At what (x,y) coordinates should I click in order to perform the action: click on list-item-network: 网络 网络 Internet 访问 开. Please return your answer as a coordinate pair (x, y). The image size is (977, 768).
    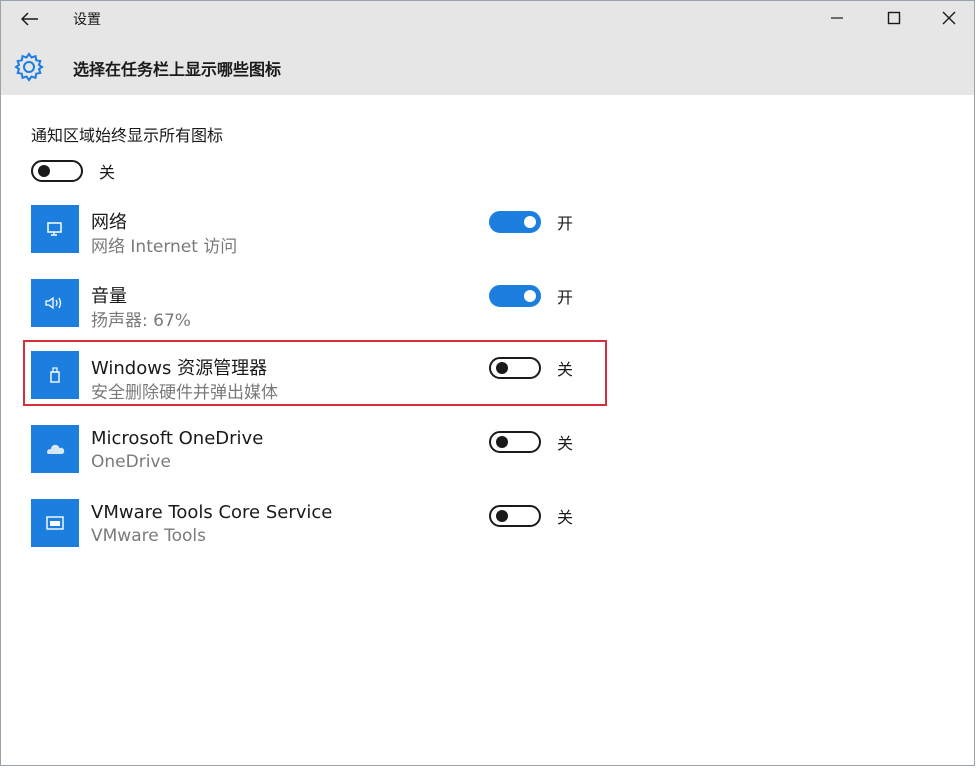
    Looking at the image, I should click on (311, 231).